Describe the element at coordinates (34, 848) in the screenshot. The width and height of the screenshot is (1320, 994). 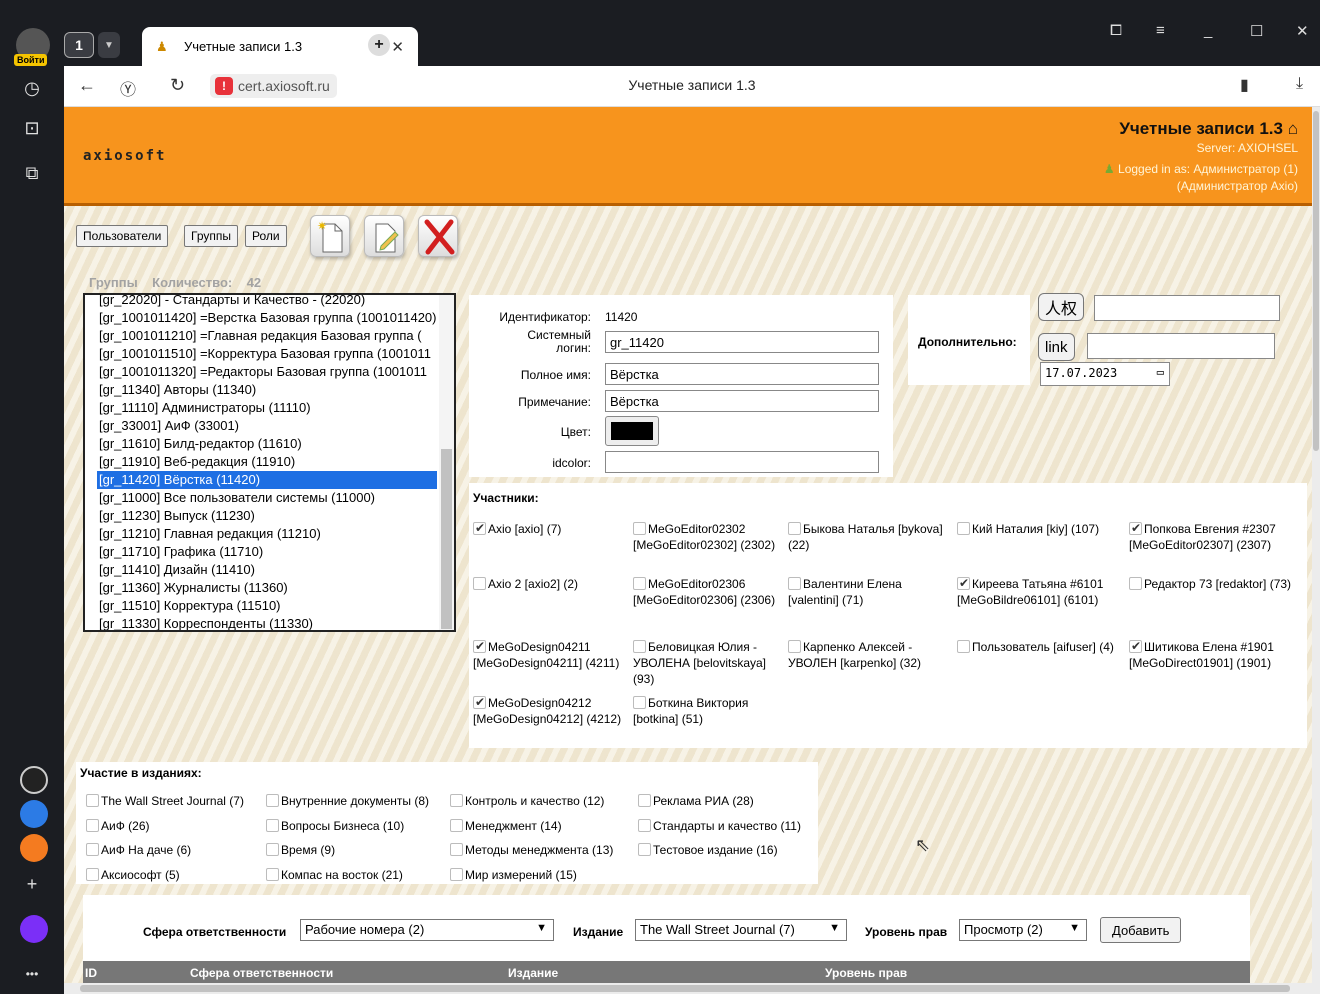
I see `music-app-icon` at that location.